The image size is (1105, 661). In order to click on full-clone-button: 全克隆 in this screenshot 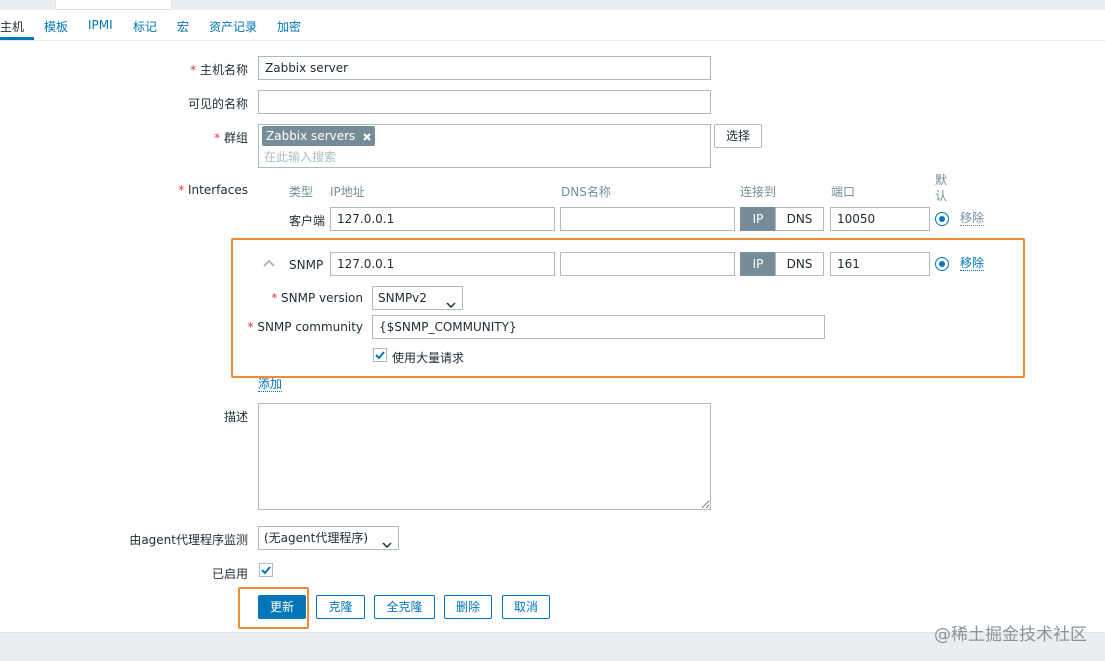, I will do `click(404, 607)`.